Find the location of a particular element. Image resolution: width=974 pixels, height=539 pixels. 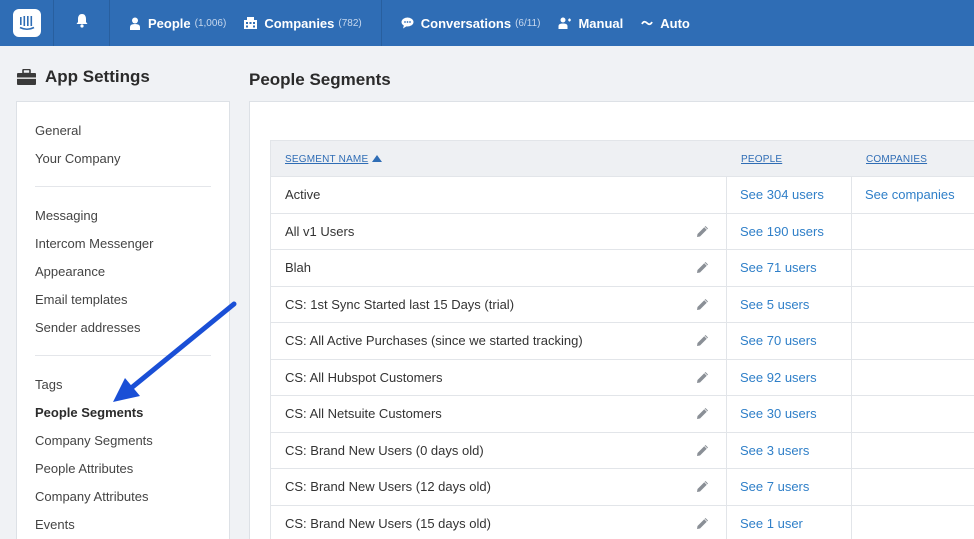

app-settings-title: App Settings is located at coordinates (83, 77).